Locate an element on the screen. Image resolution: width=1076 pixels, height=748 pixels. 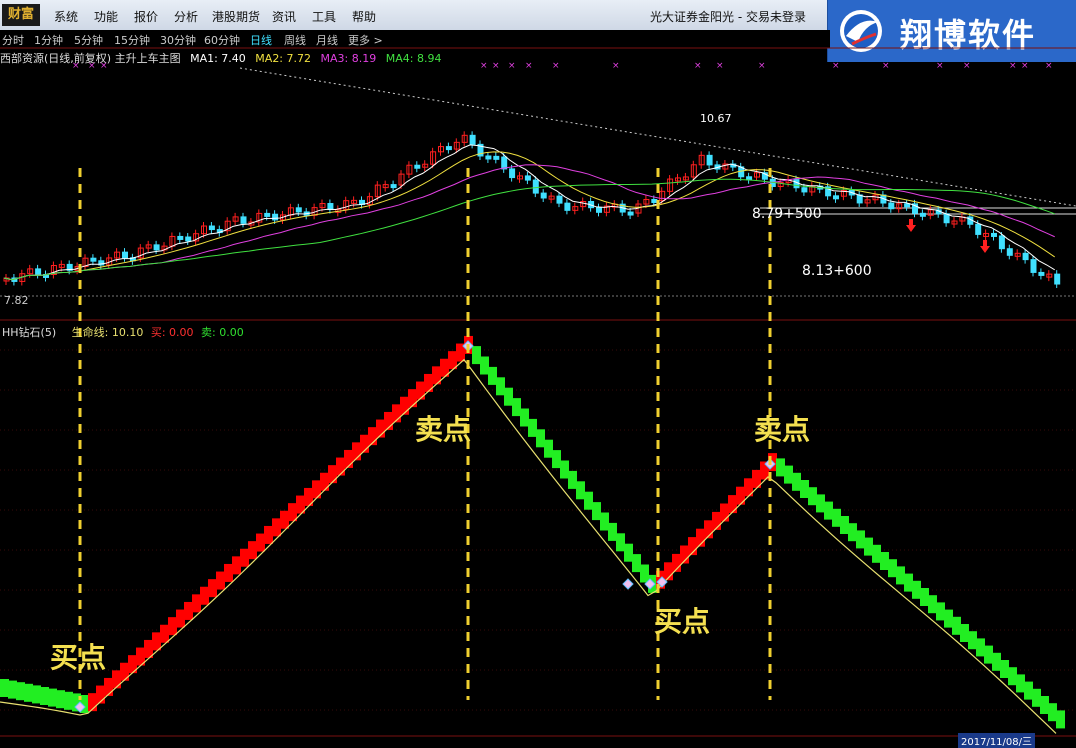
level-label-2: 8.13+600 is located at coordinates (837, 271).